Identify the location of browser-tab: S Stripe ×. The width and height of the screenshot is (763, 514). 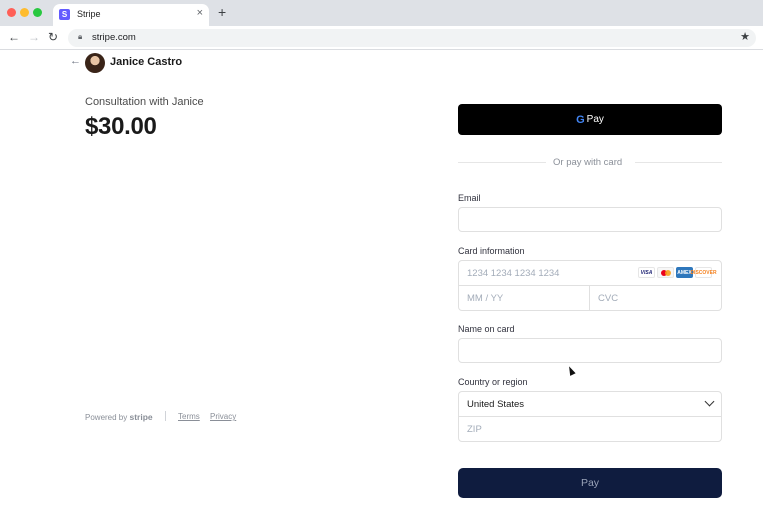
(131, 15).